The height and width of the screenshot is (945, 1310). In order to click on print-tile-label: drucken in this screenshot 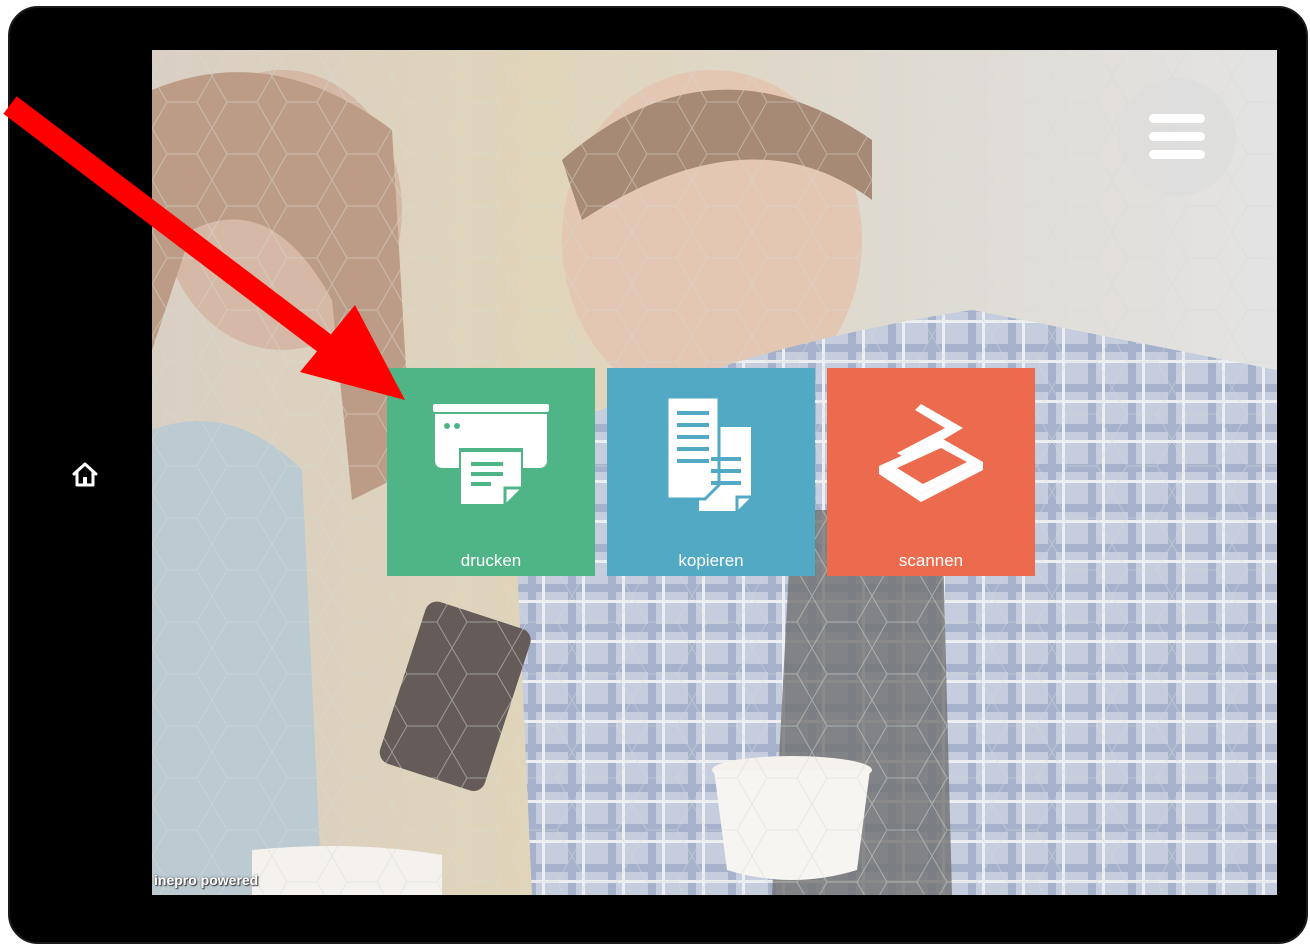, I will do `click(491, 560)`.